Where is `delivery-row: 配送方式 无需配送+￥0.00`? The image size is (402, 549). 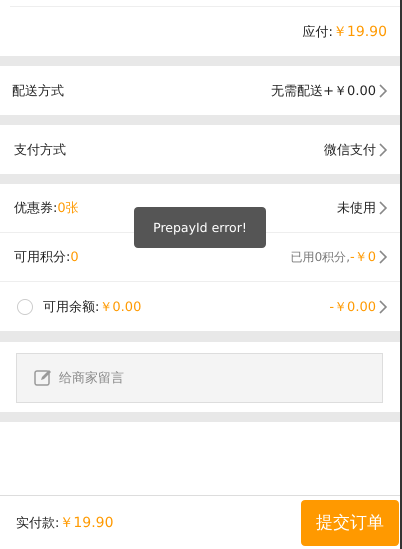 delivery-row: 配送方式 无需配送+￥0.00 is located at coordinates (200, 90).